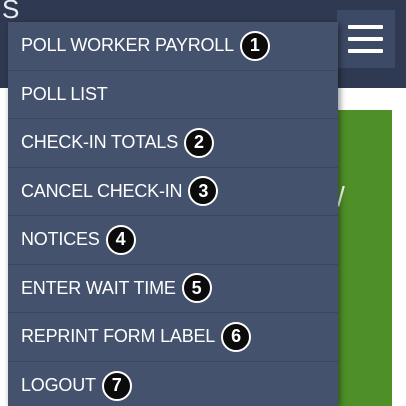 The width and height of the screenshot is (406, 406). What do you see at coordinates (100, 142) in the screenshot?
I see `menu-item-label: CHECK-IN TOTALS` at bounding box center [100, 142].